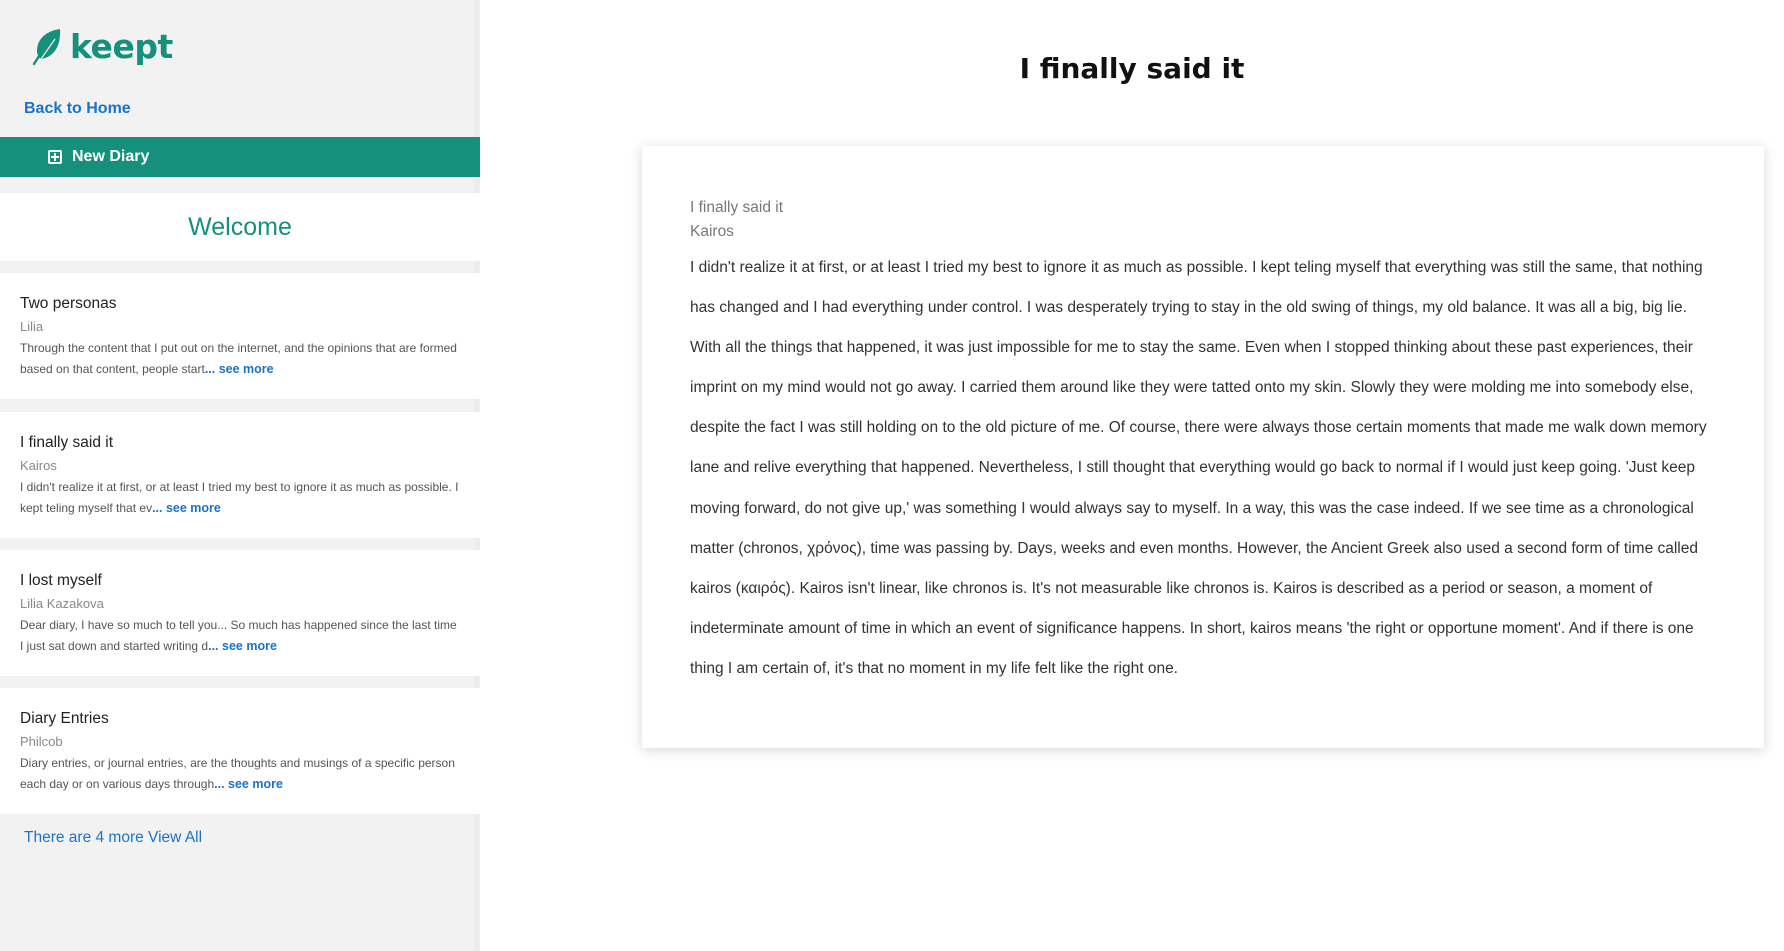 Image resolution: width=1784 pixels, height=951 pixels. What do you see at coordinates (41, 741) in the screenshot?
I see `entry-author: Philcob` at bounding box center [41, 741].